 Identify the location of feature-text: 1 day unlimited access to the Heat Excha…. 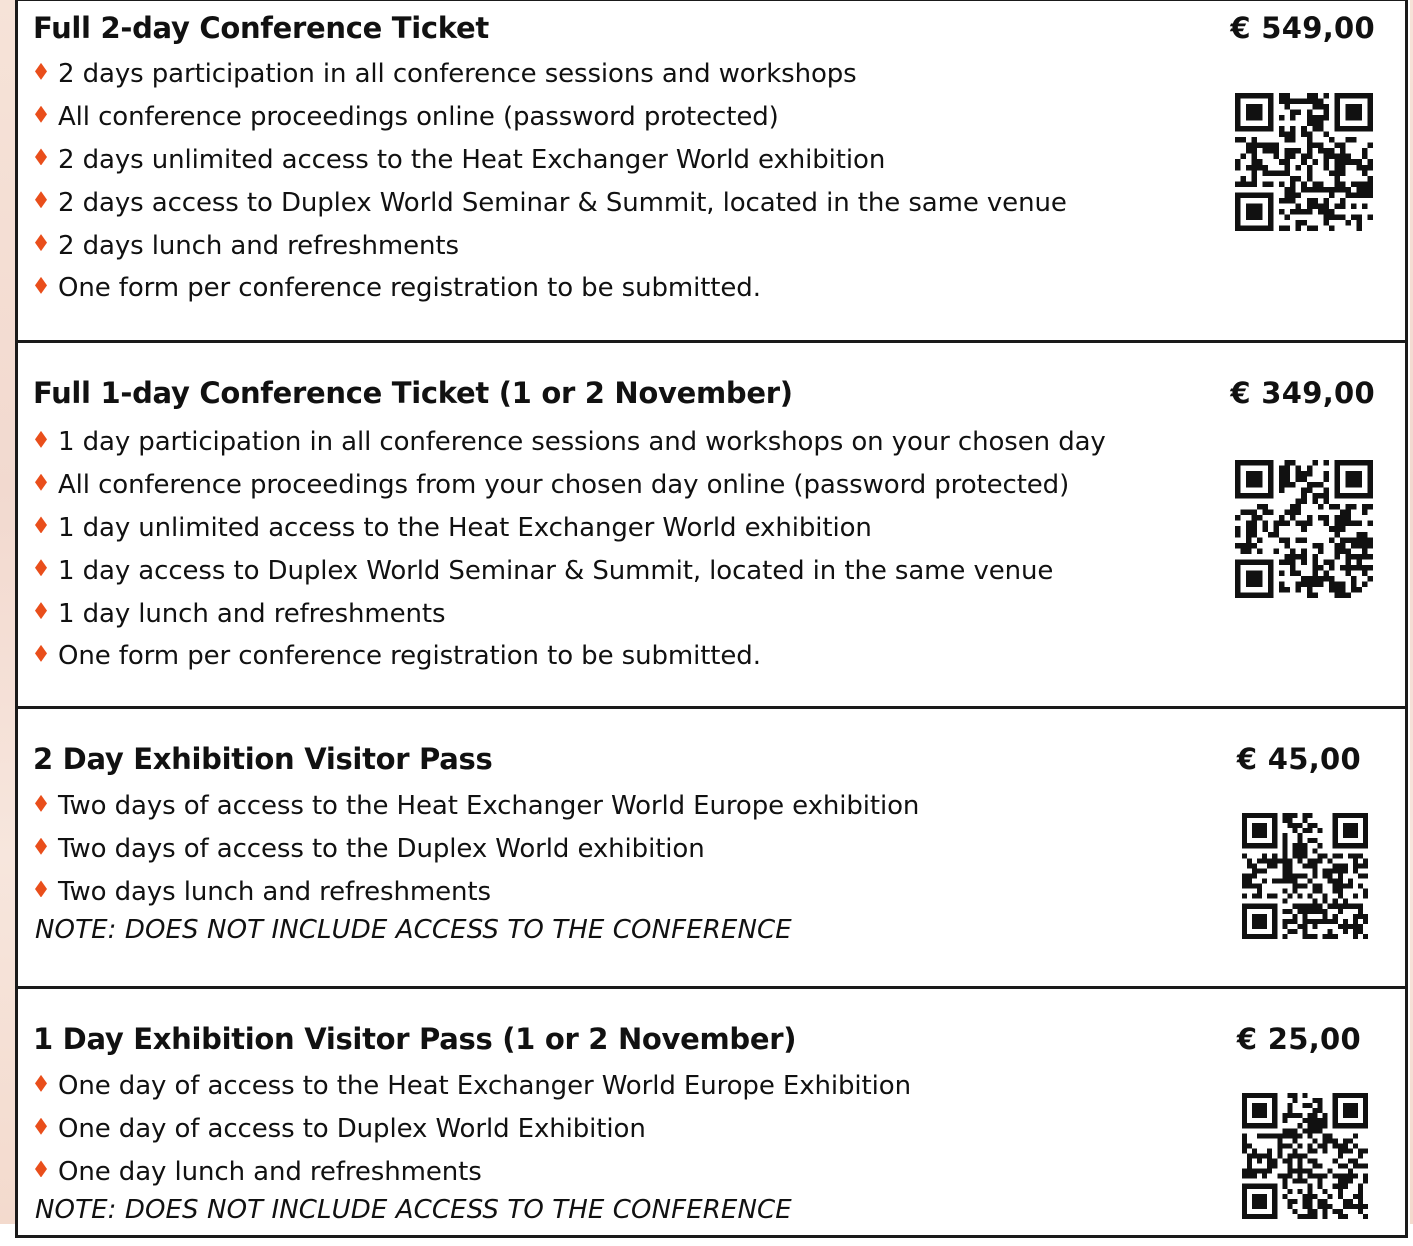
(465, 527).